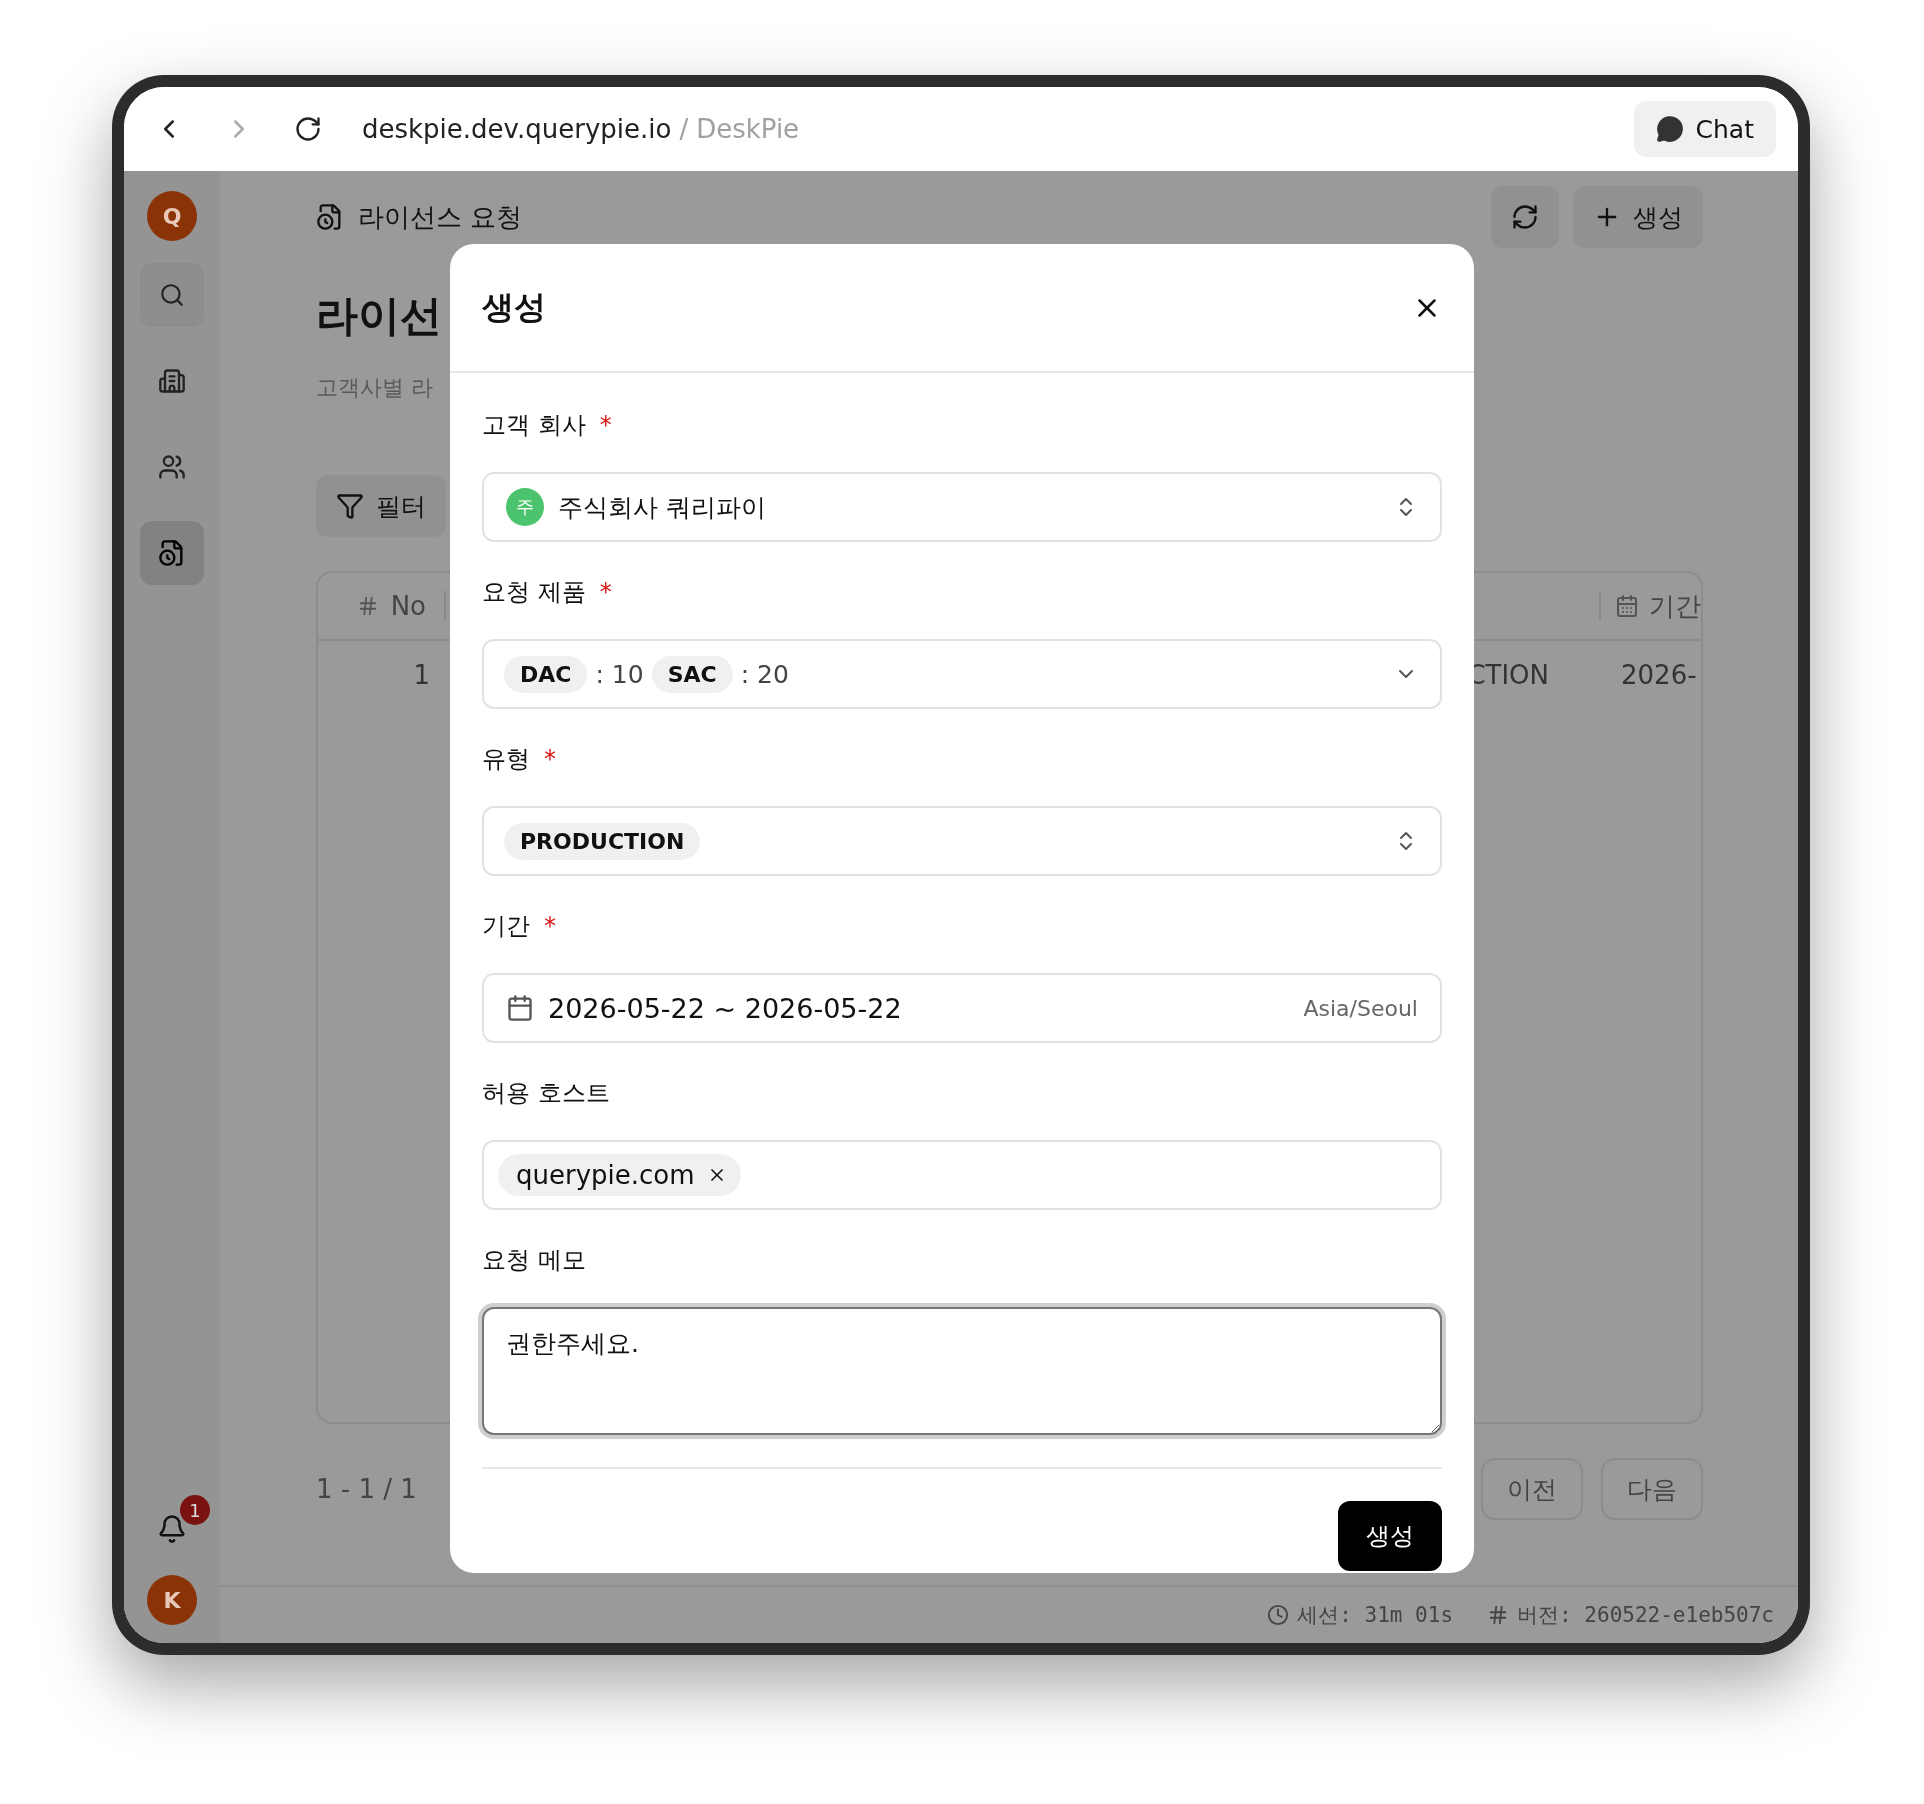 Image resolution: width=1924 pixels, height=1804 pixels. I want to click on version-label: 버전: 260522-e1eb507c, so click(1645, 1615).